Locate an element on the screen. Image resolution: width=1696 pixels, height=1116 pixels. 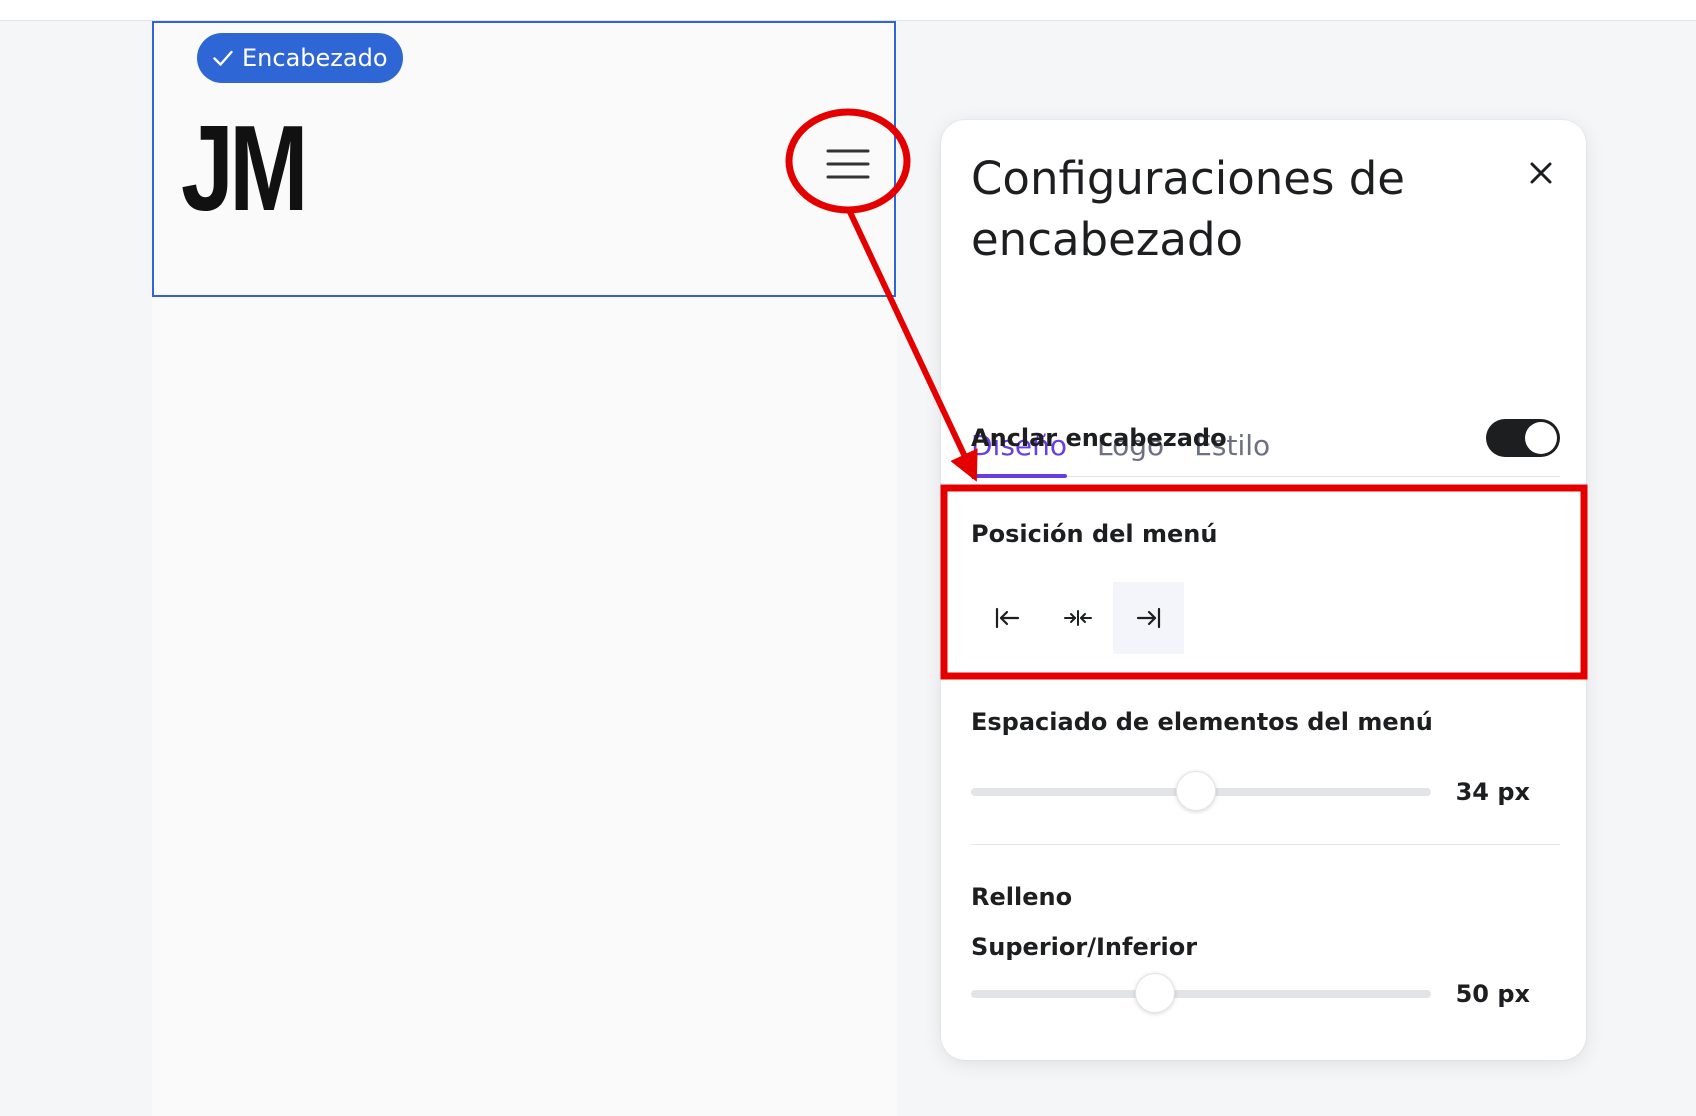
align-center-icon is located at coordinates (1077, 618).